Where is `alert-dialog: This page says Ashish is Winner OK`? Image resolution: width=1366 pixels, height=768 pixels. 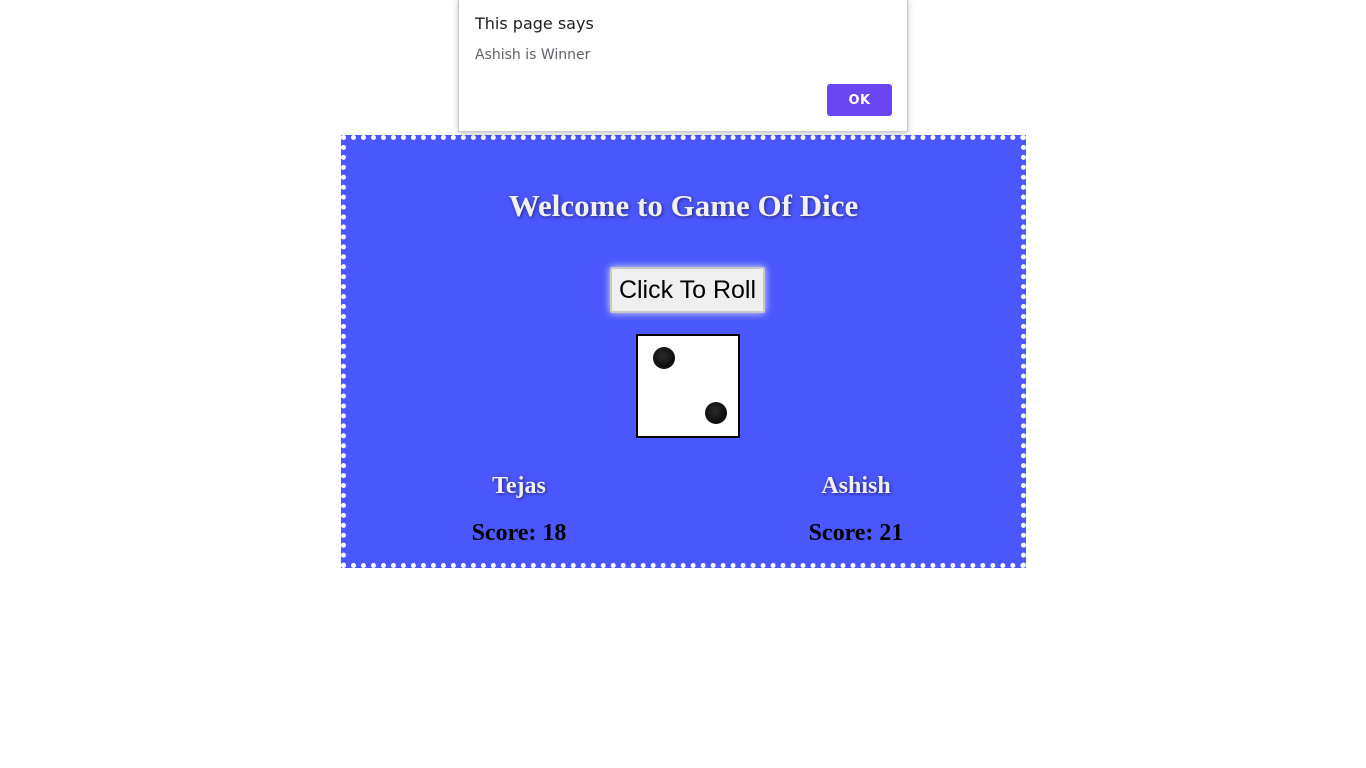
alert-dialog: This page says Ashish is Winner OK is located at coordinates (683, 66).